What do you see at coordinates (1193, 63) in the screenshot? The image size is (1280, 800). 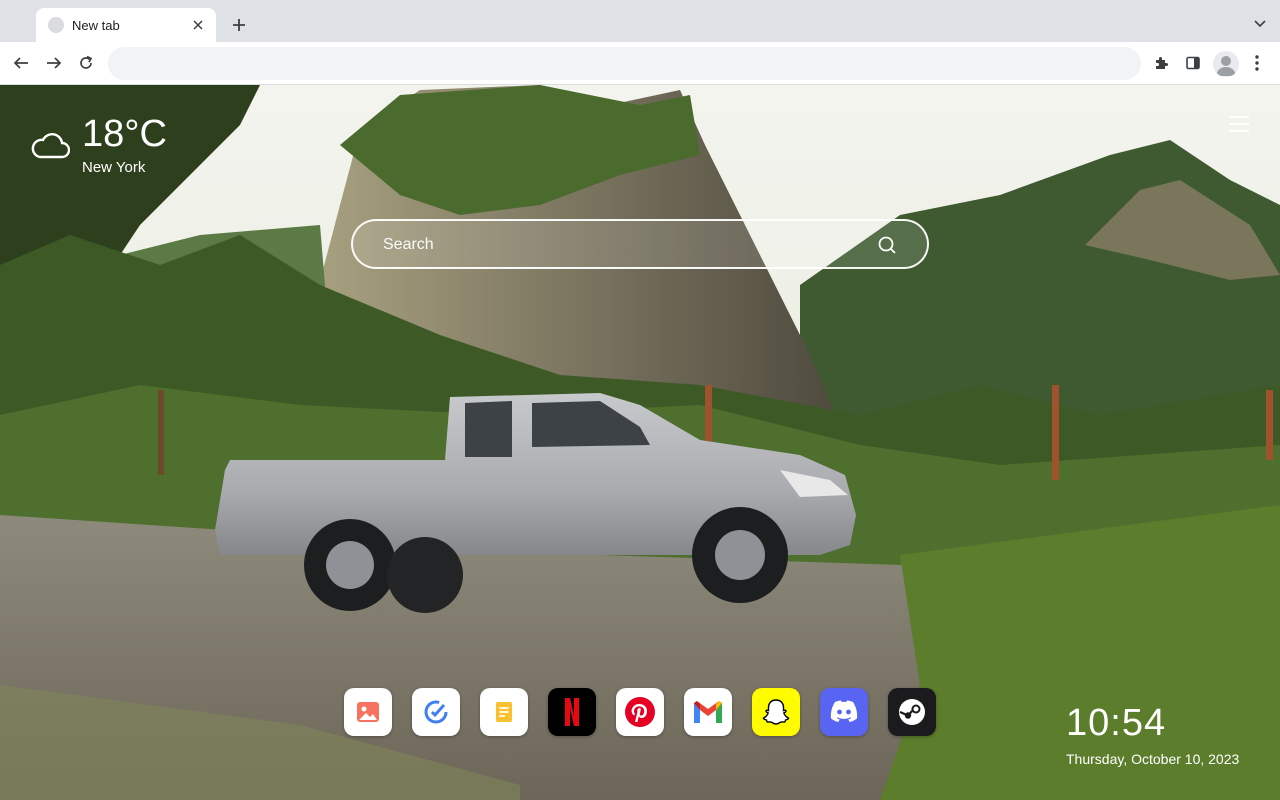 I see `side-panel-icon` at bounding box center [1193, 63].